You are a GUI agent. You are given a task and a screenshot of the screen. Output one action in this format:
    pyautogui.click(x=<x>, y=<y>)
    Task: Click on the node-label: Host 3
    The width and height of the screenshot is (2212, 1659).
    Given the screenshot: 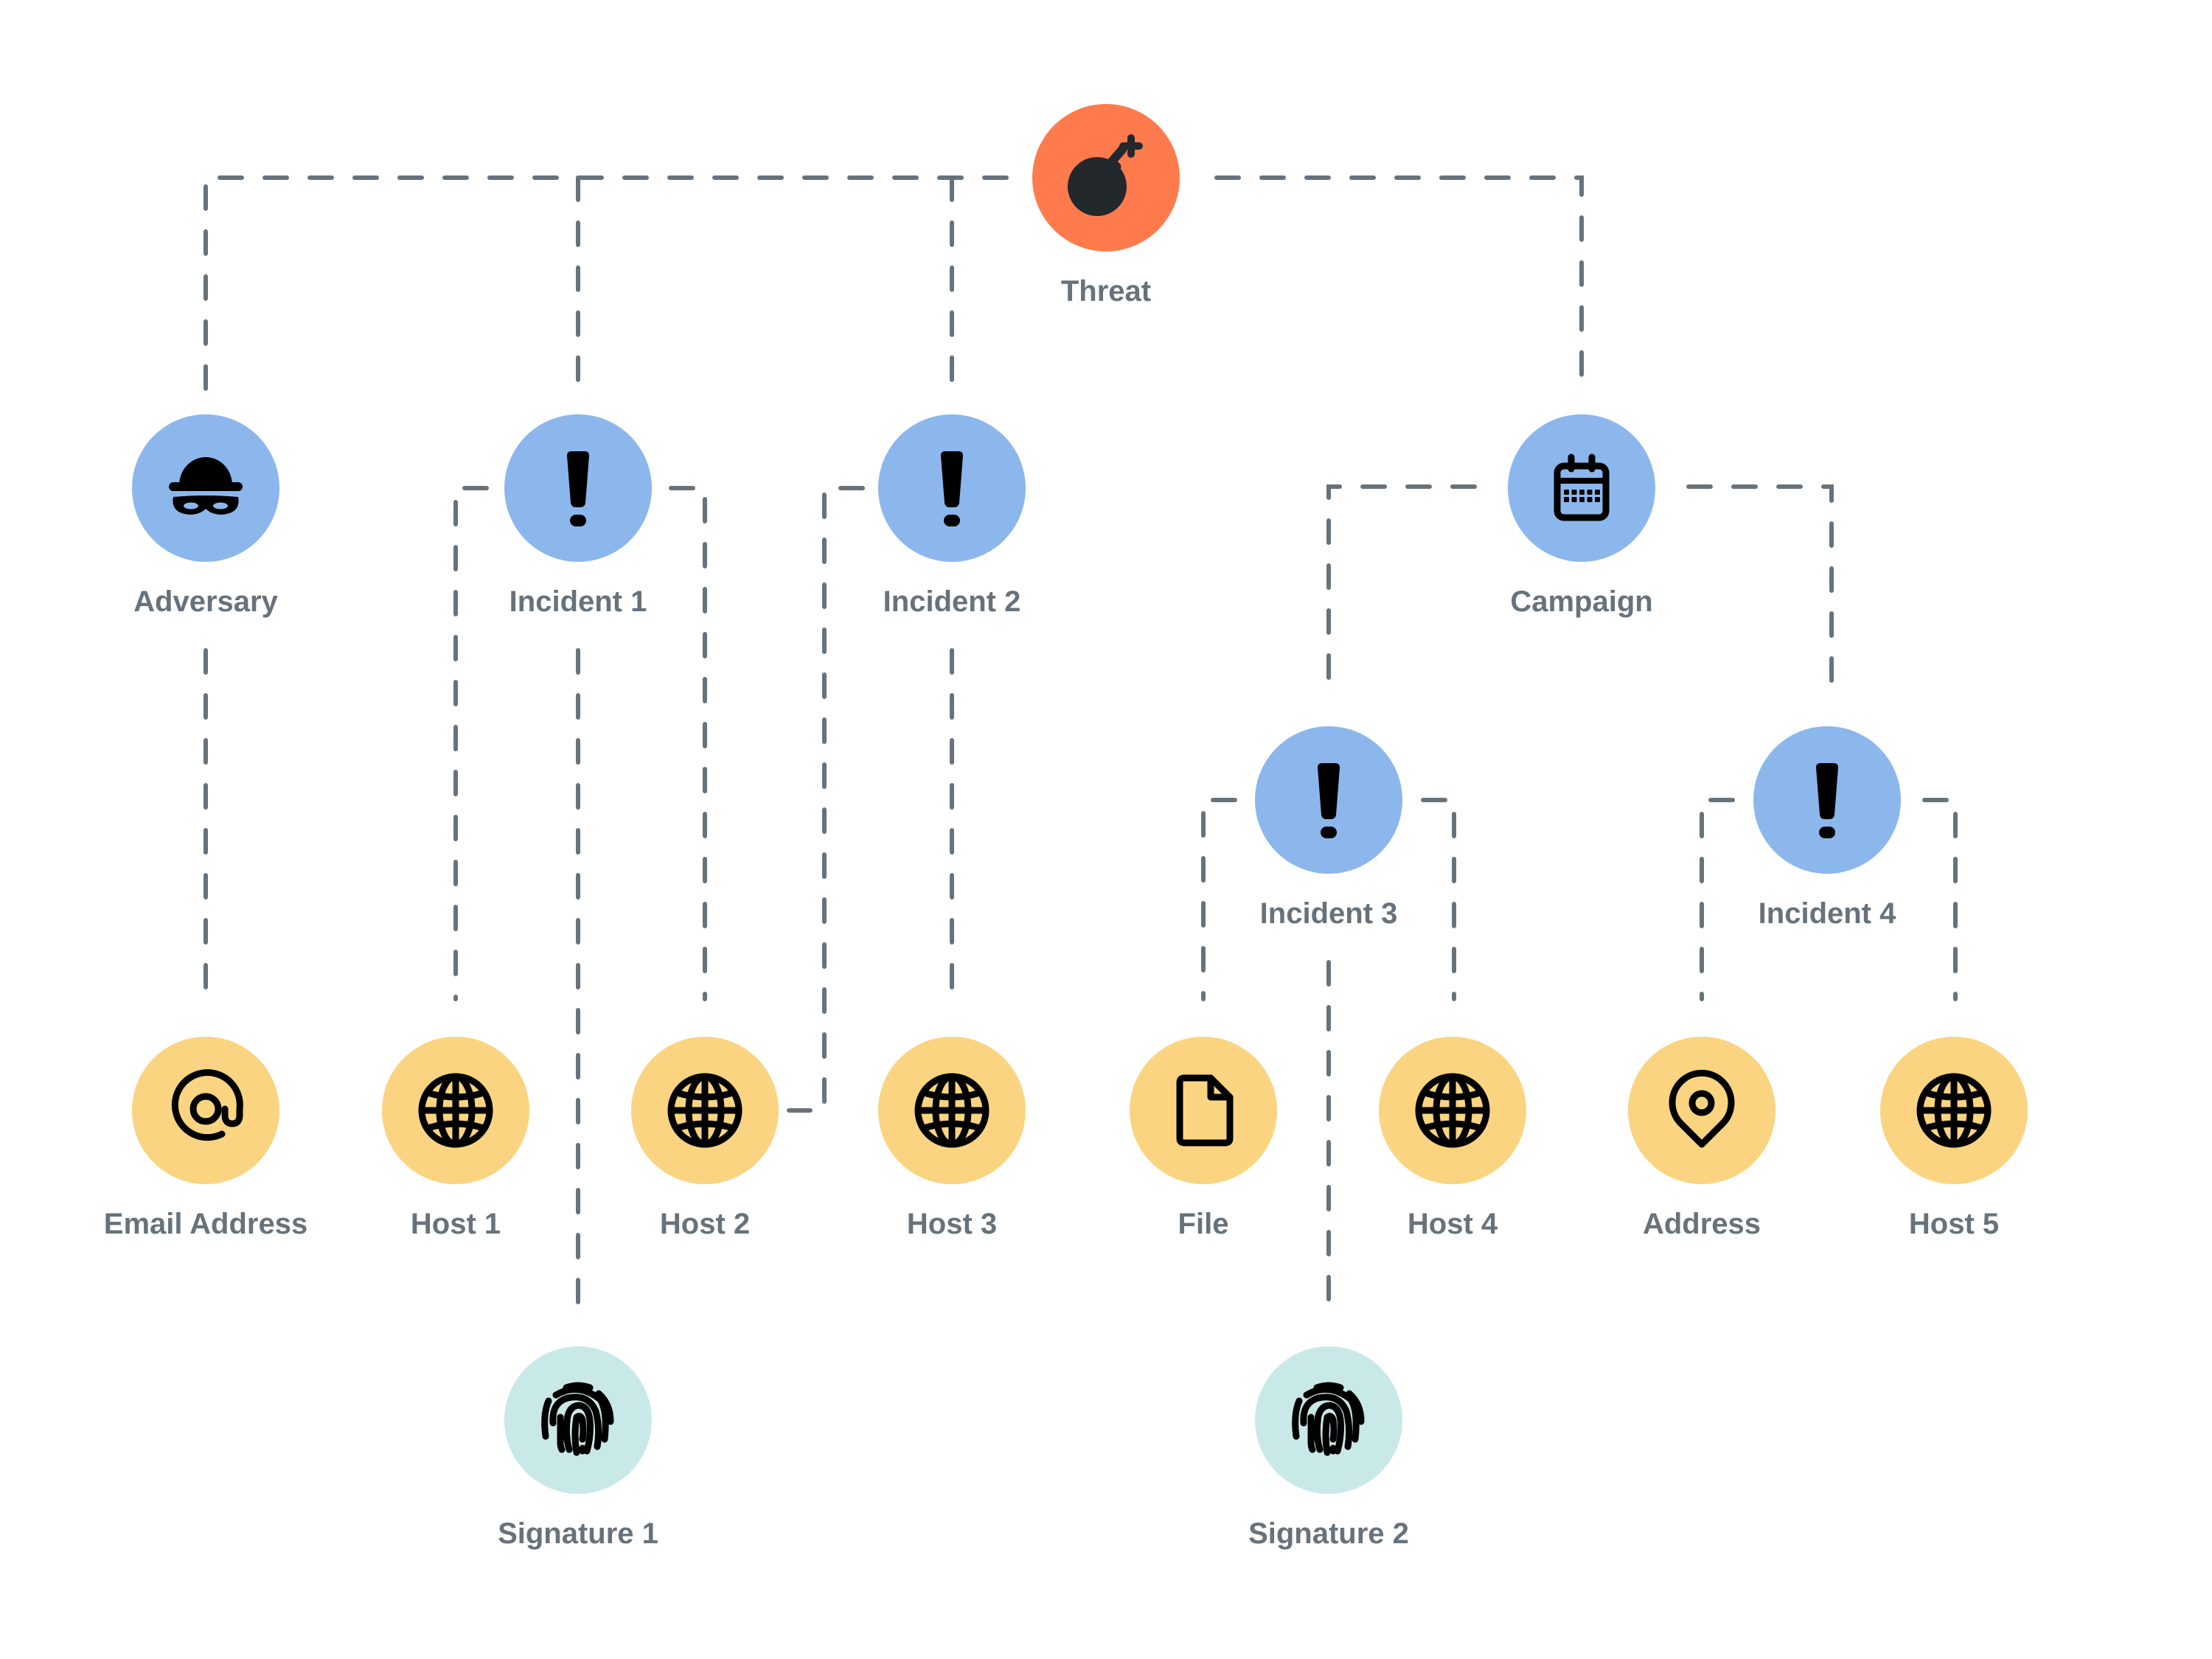 What is the action you would take?
    pyautogui.click(x=952, y=1224)
    